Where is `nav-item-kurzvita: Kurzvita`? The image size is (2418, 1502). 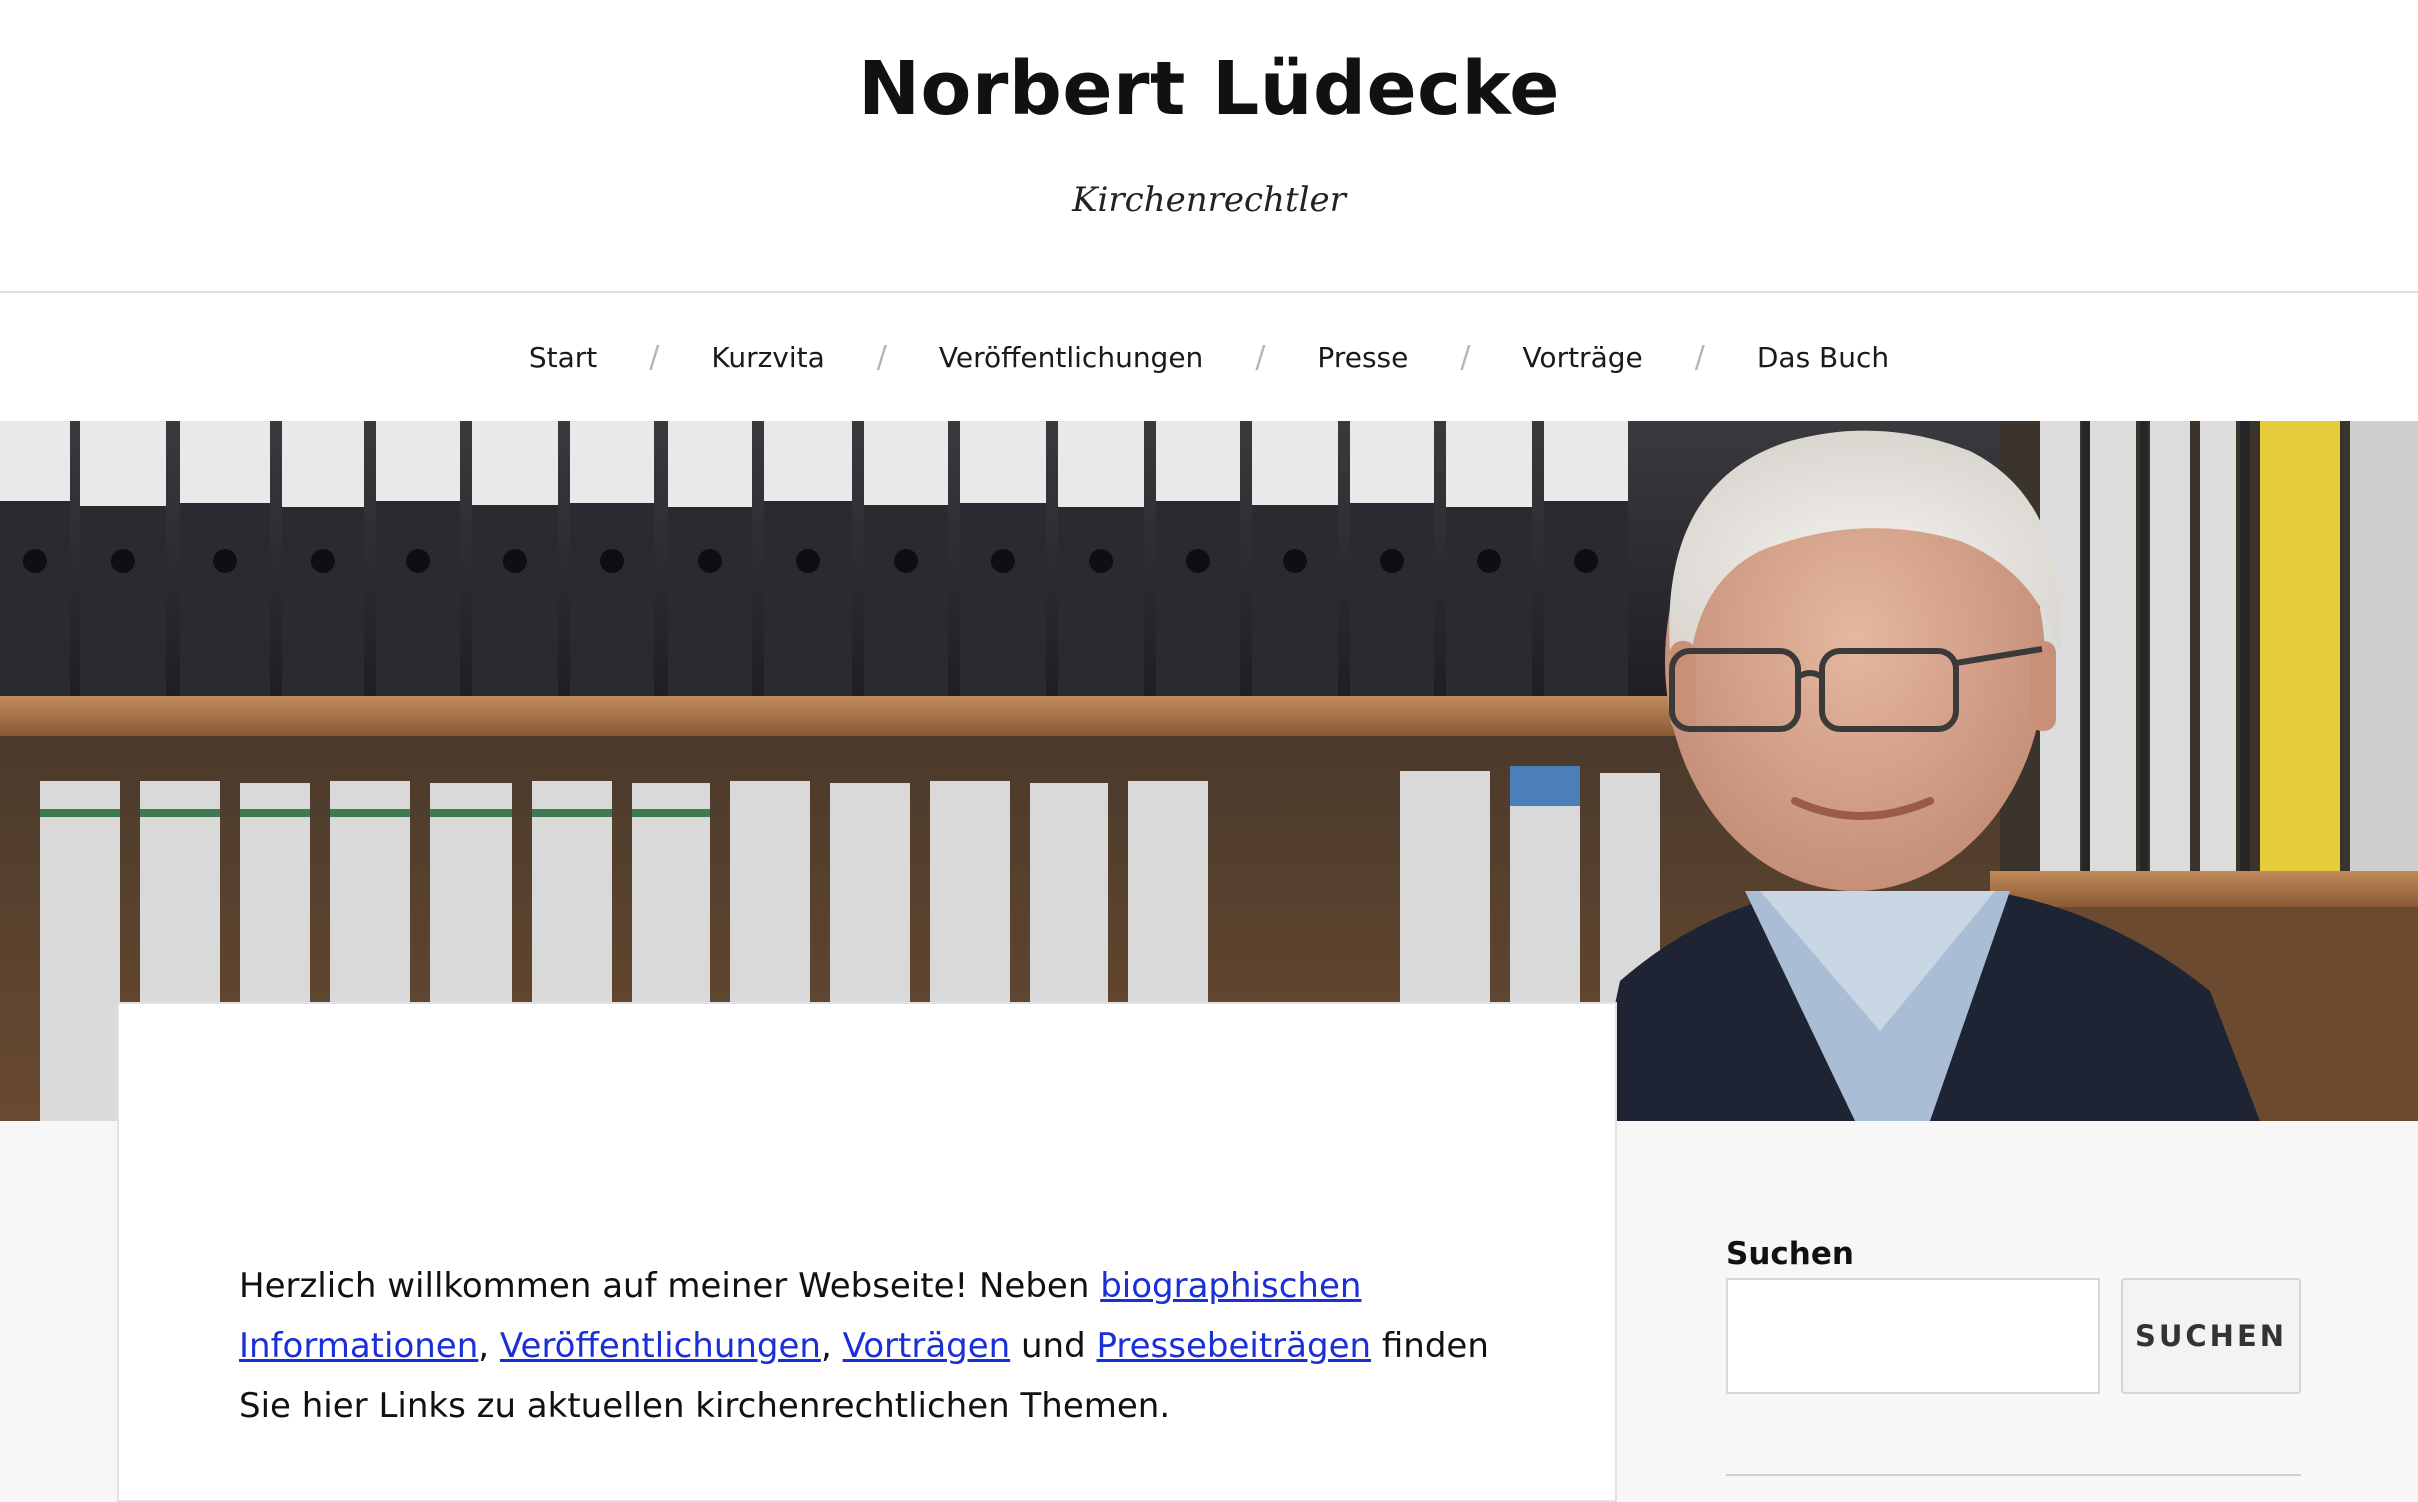
nav-item-kurzvita: Kurzvita is located at coordinates (767, 357).